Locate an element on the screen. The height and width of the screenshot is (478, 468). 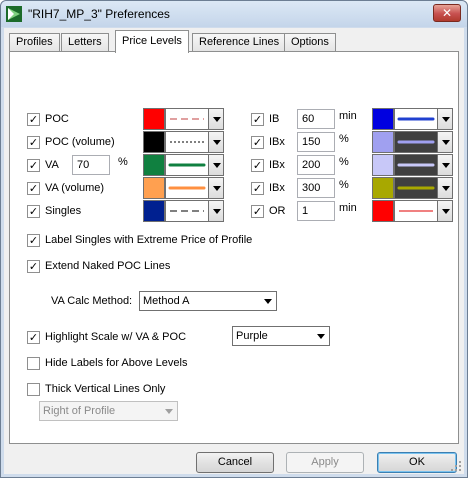
extend-poc-checkbox: ✓ is located at coordinates (33, 266).